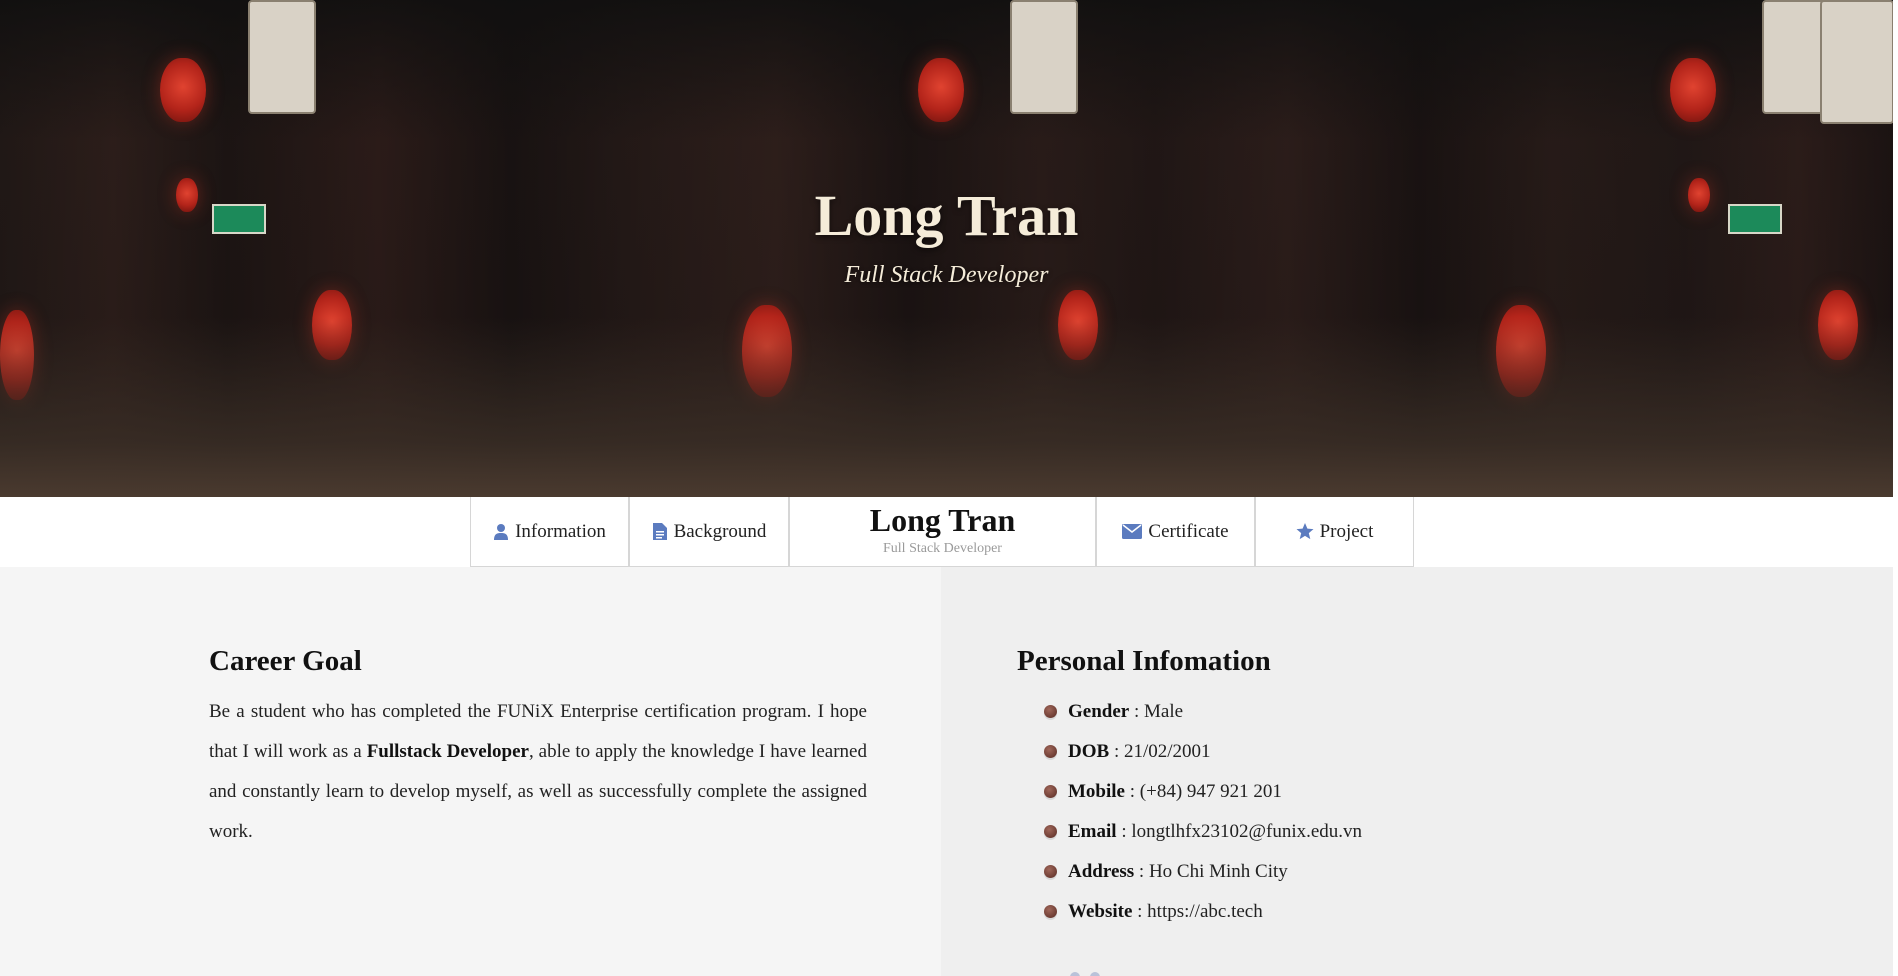 The height and width of the screenshot is (976, 1898). What do you see at coordinates (1188, 531) in the screenshot?
I see `nav-item-label: Certificate` at bounding box center [1188, 531].